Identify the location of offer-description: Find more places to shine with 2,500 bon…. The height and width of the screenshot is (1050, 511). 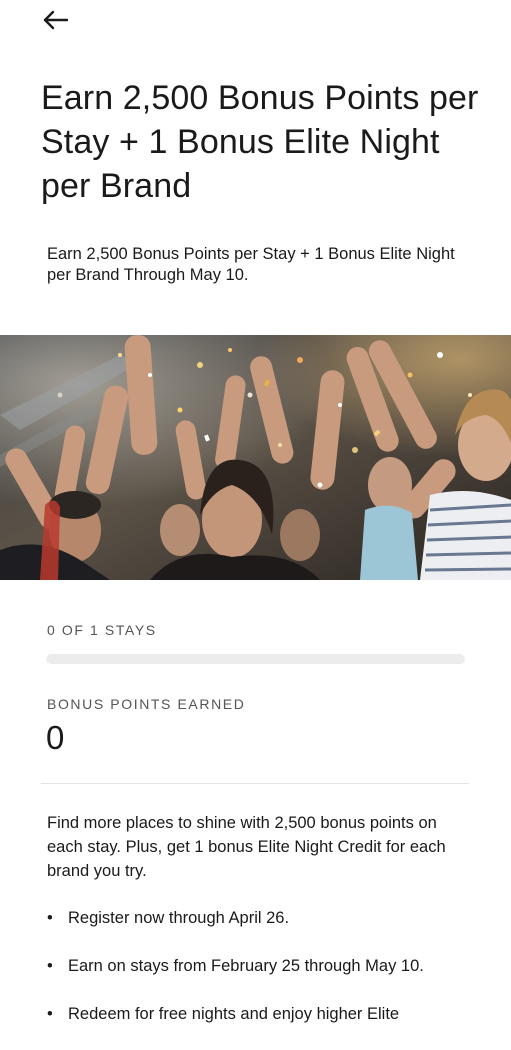
(246, 847).